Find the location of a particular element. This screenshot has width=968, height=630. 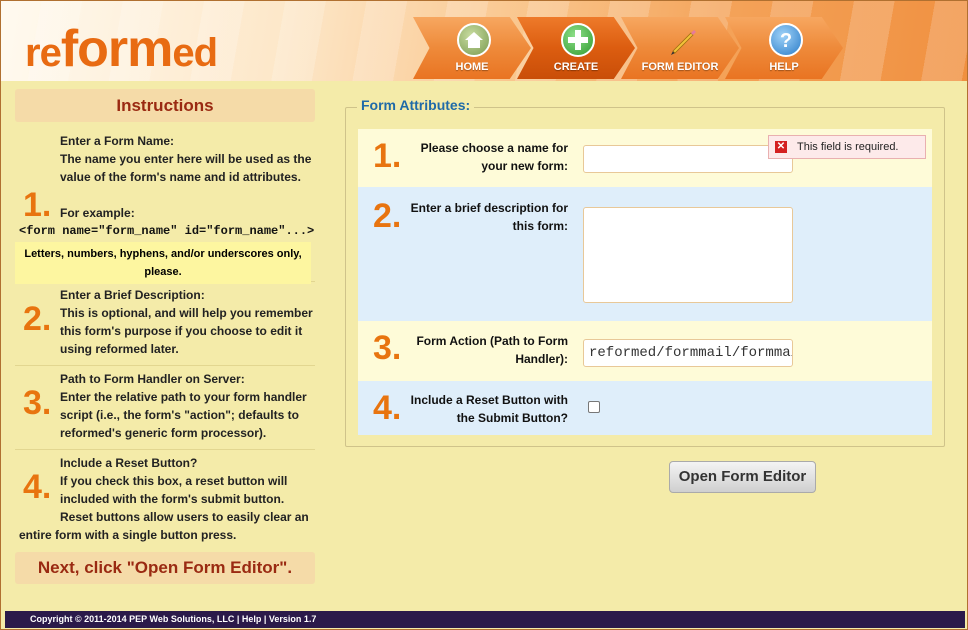

nav-help: ? HELP is located at coordinates (784, 48).